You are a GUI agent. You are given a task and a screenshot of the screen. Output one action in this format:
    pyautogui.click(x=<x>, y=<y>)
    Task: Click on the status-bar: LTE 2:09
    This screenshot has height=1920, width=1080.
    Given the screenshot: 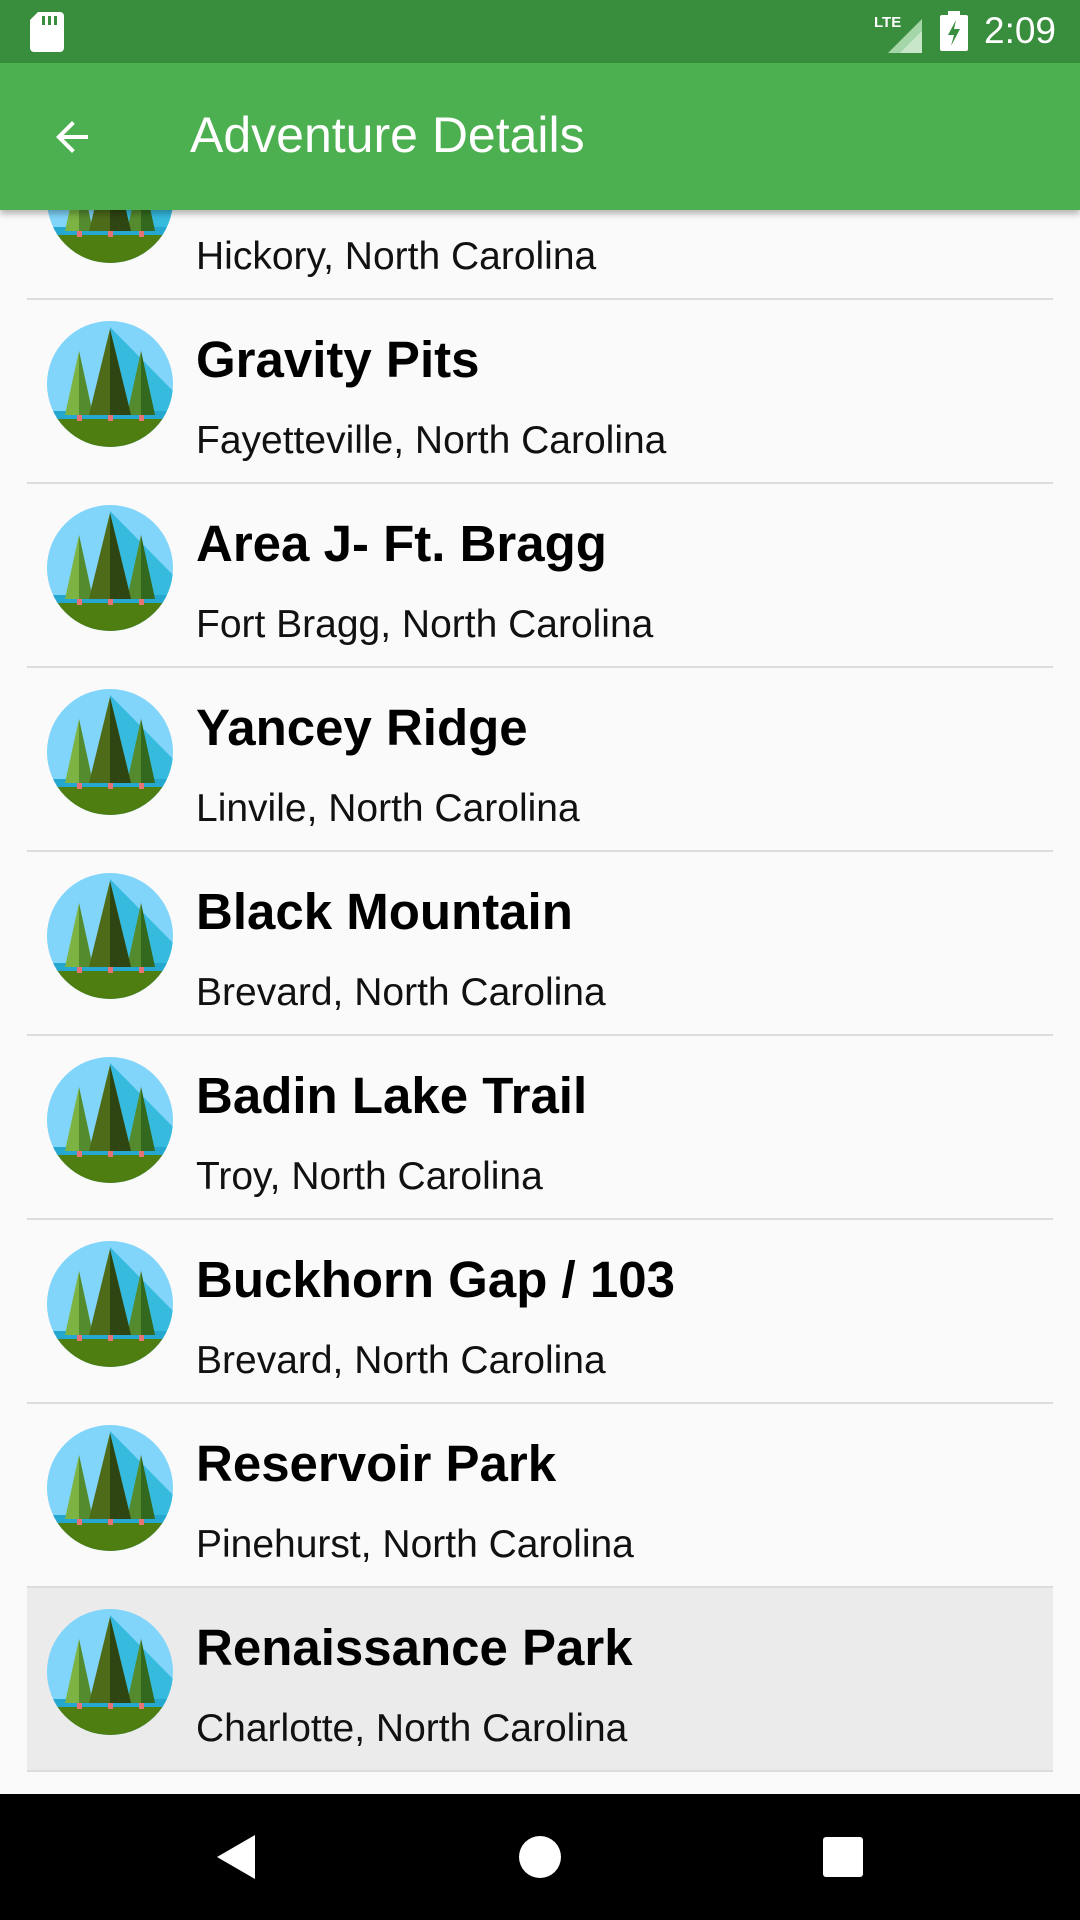 What is the action you would take?
    pyautogui.click(x=540, y=31)
    